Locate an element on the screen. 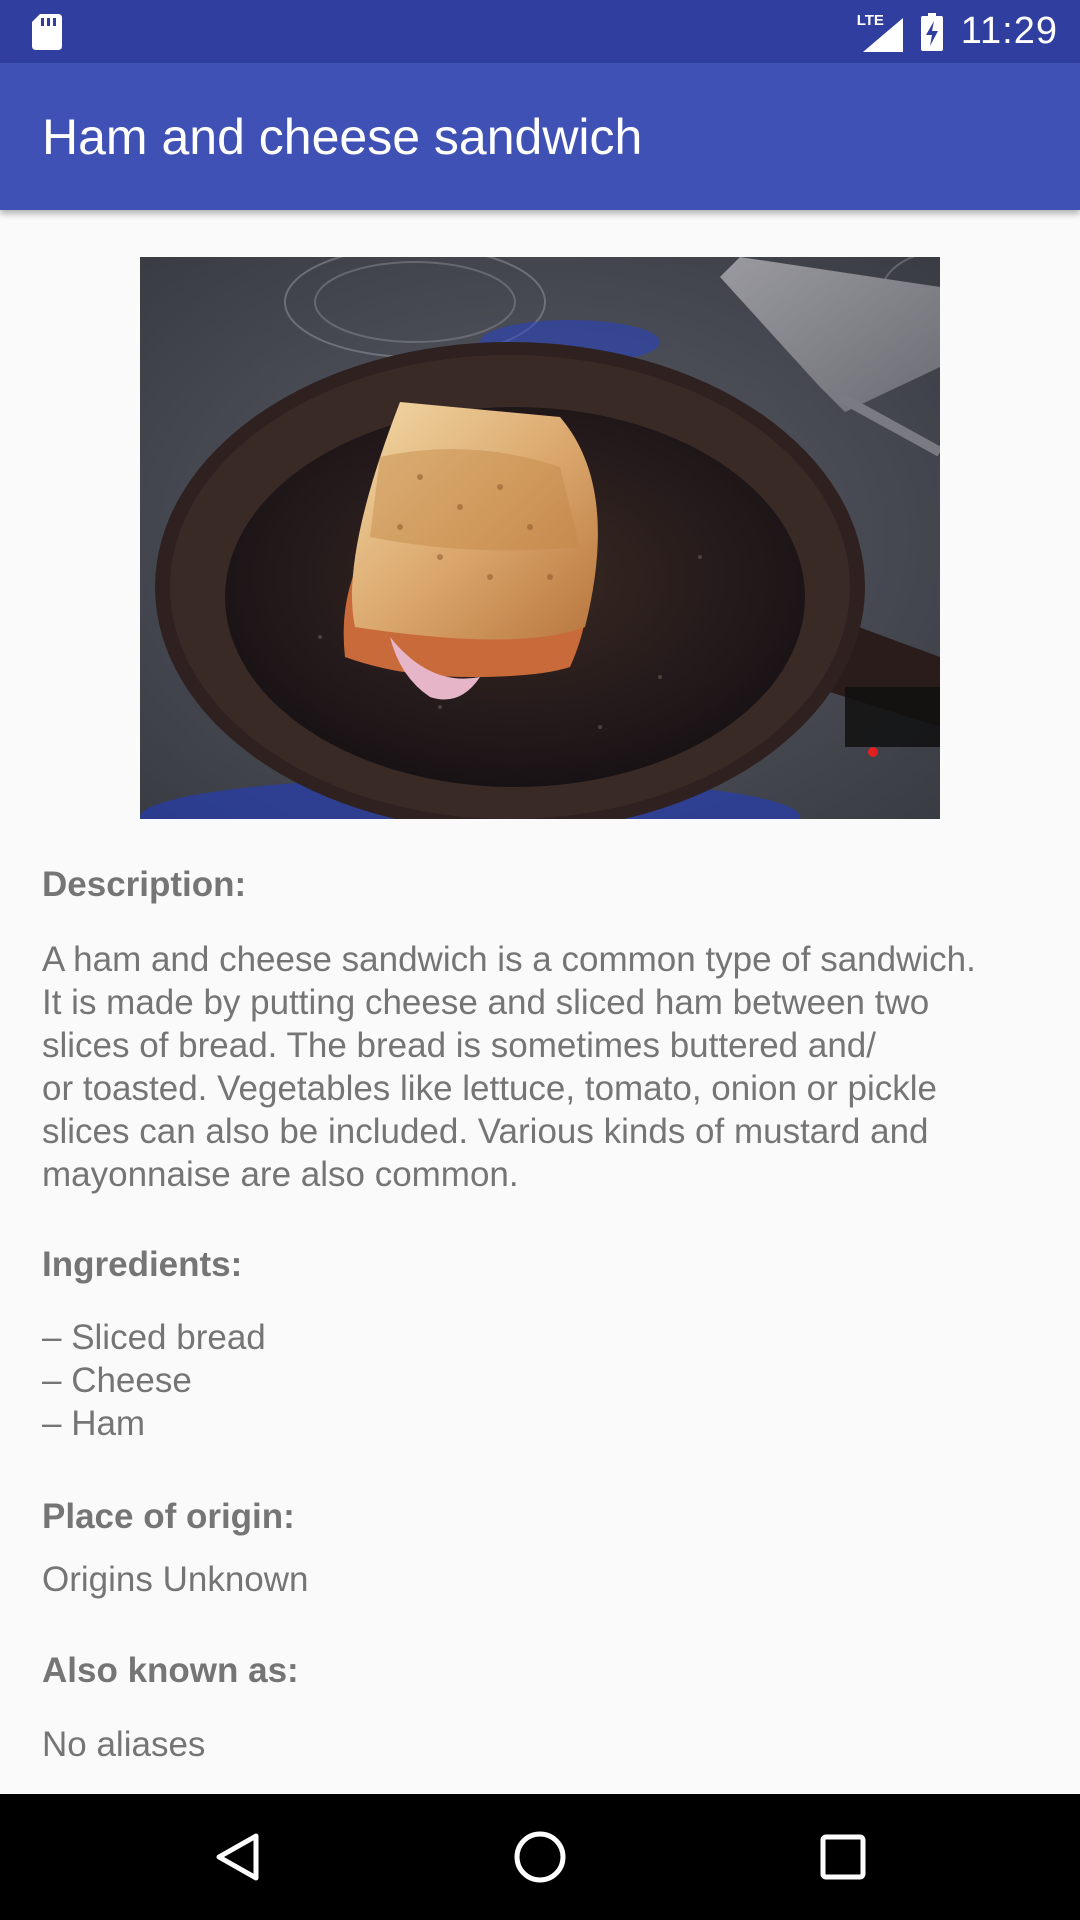  back-button is located at coordinates (237, 1857).